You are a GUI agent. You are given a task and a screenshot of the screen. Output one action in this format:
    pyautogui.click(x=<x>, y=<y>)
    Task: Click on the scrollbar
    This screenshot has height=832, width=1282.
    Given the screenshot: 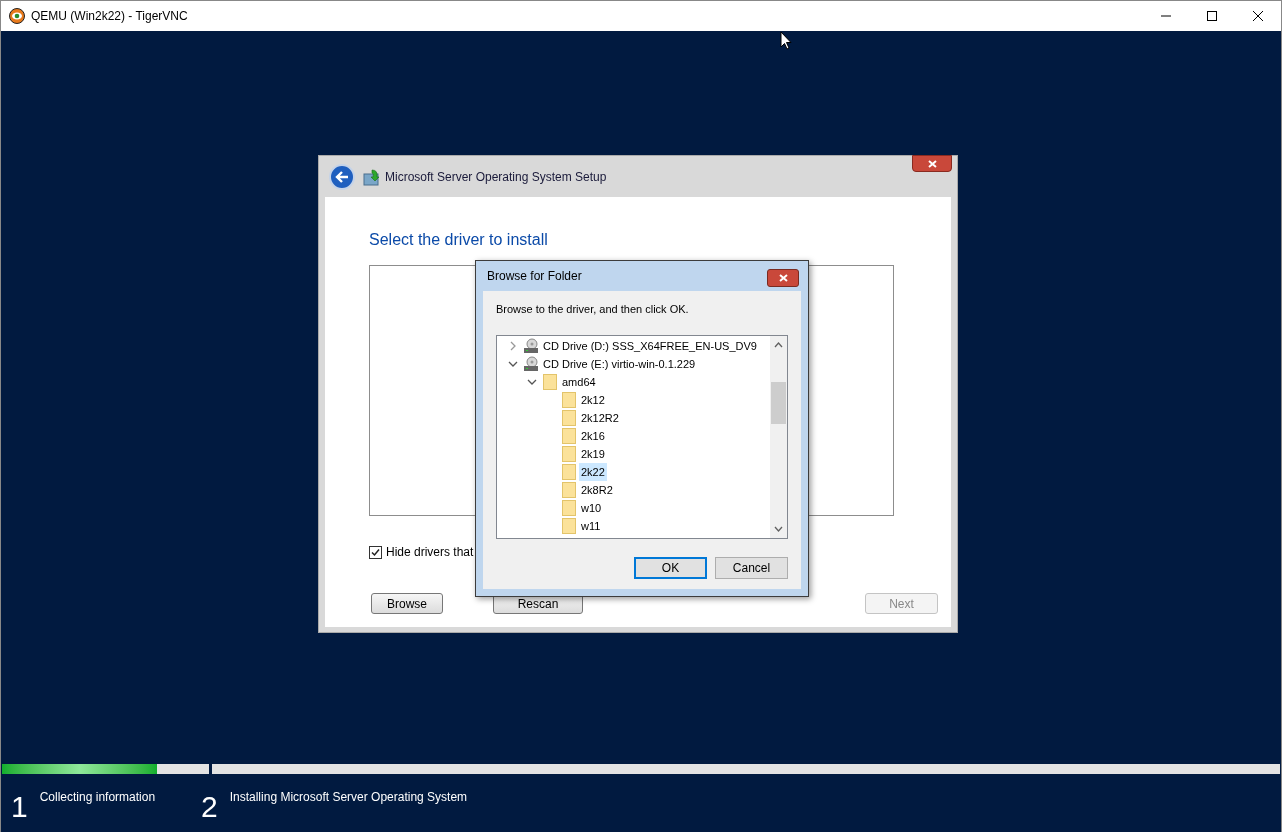 What is the action you would take?
    pyautogui.click(x=778, y=436)
    